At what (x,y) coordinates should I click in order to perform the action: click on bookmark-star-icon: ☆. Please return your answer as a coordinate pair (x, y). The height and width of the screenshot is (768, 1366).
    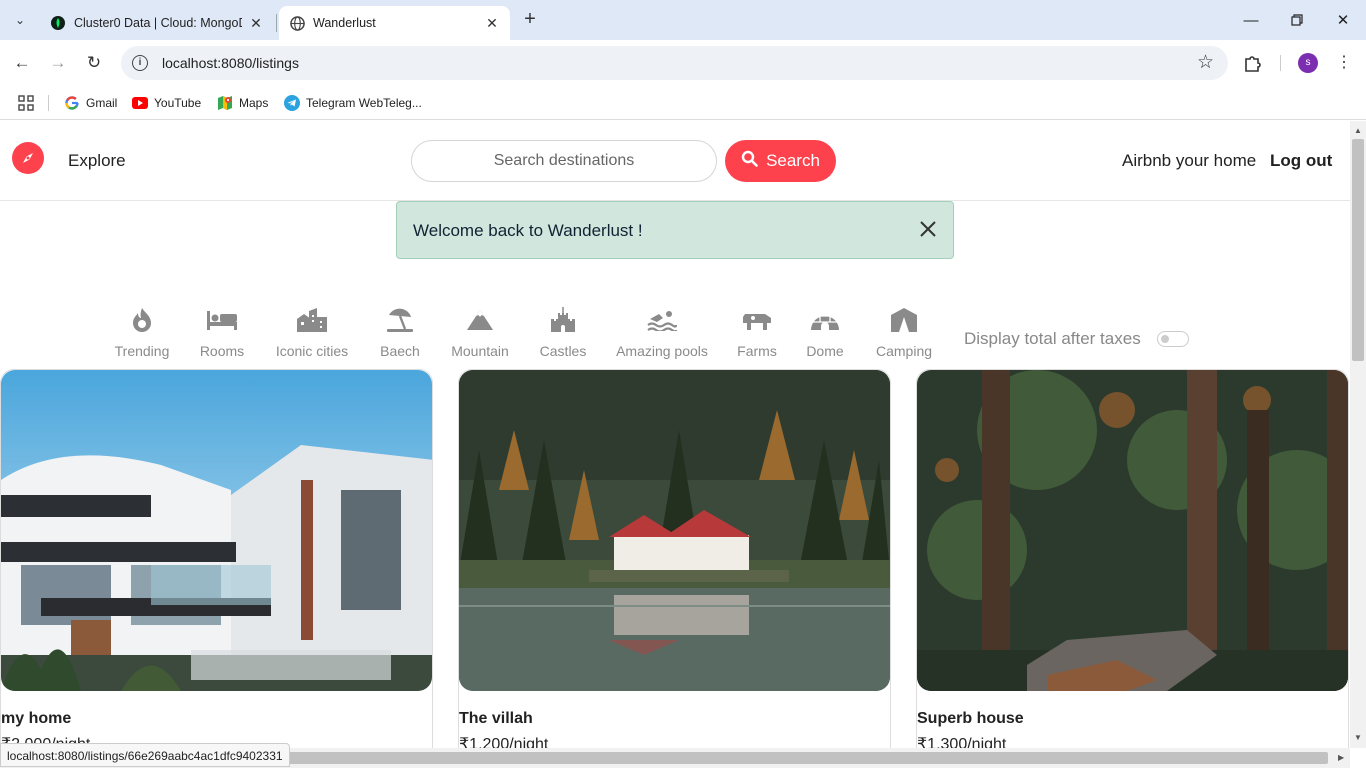
    Looking at the image, I should click on (1205, 62).